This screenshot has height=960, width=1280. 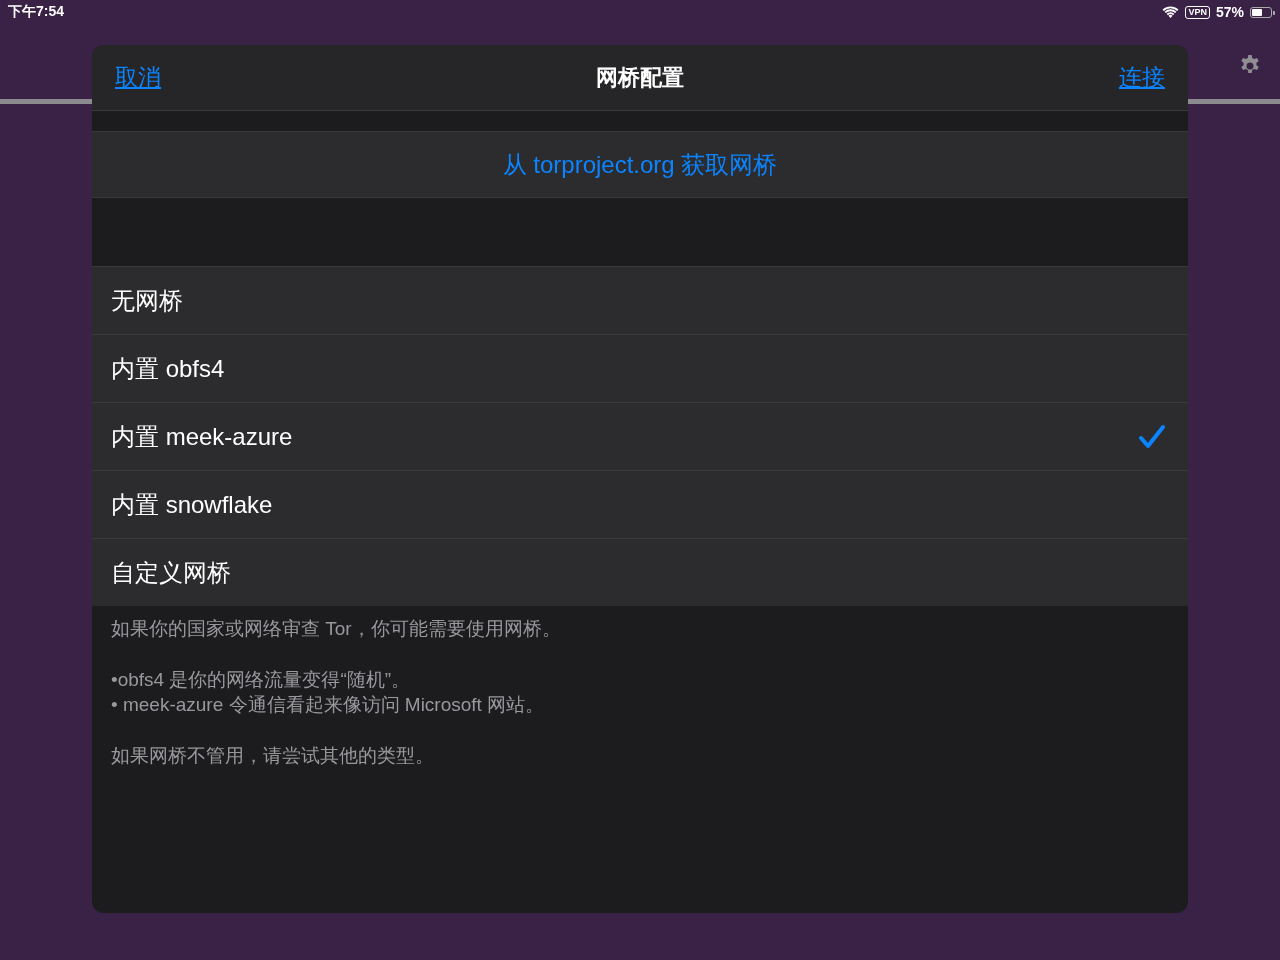 What do you see at coordinates (261, 680) in the screenshot?
I see `footer-text: •obfs4 是你的网络流量变得“随机”。` at bounding box center [261, 680].